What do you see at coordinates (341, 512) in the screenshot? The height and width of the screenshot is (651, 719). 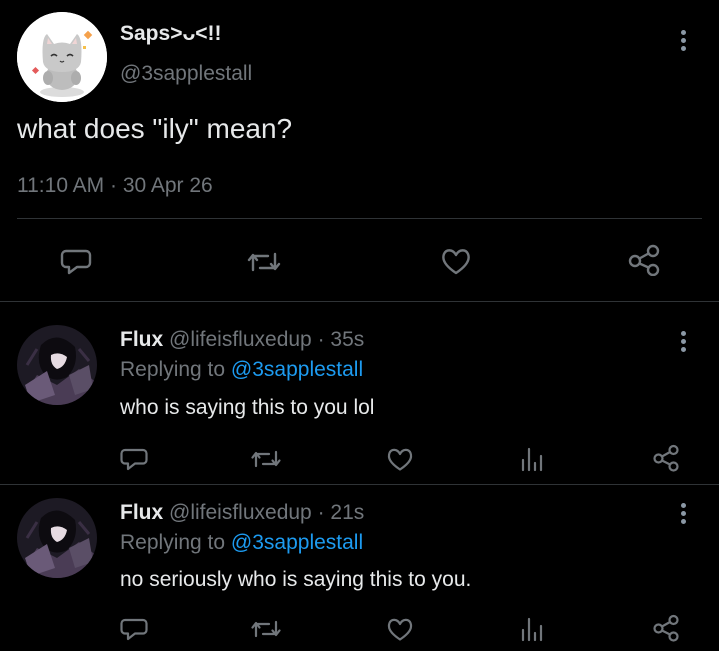 I see `reply-time: · 21s` at bounding box center [341, 512].